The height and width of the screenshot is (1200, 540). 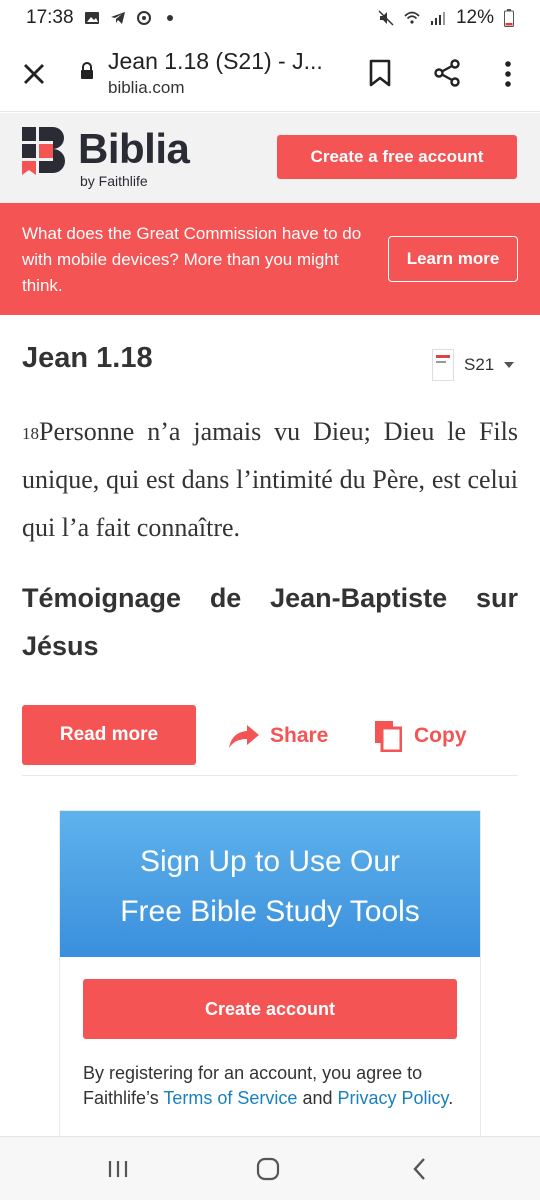 I want to click on status-left: 17:38, so click(x=102, y=18).